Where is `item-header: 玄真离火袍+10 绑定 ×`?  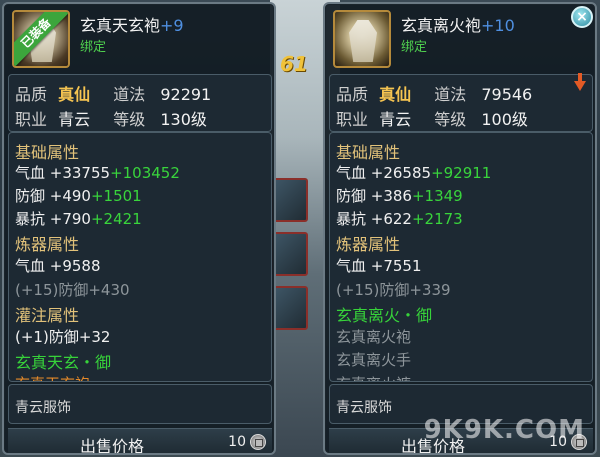 item-header: 玄真离火袍+10 绑定 × is located at coordinates (460, 39).